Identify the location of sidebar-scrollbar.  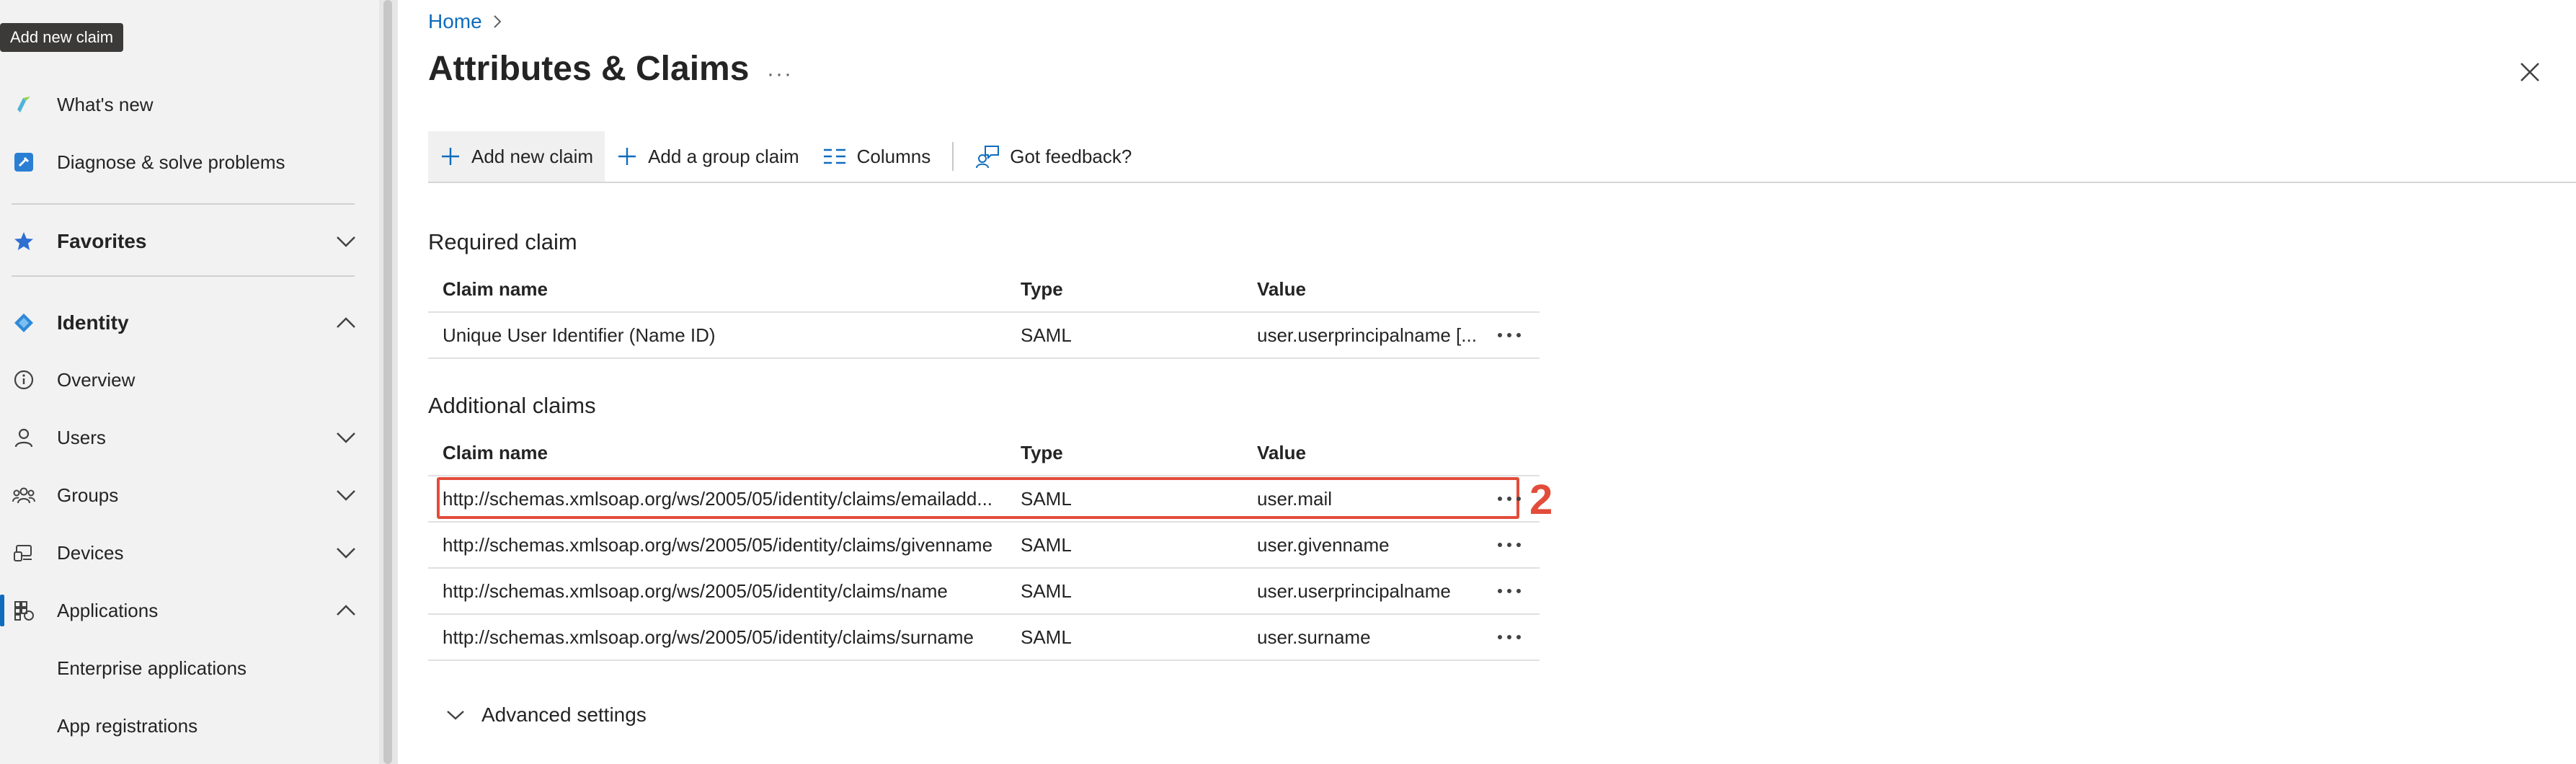
(388, 382).